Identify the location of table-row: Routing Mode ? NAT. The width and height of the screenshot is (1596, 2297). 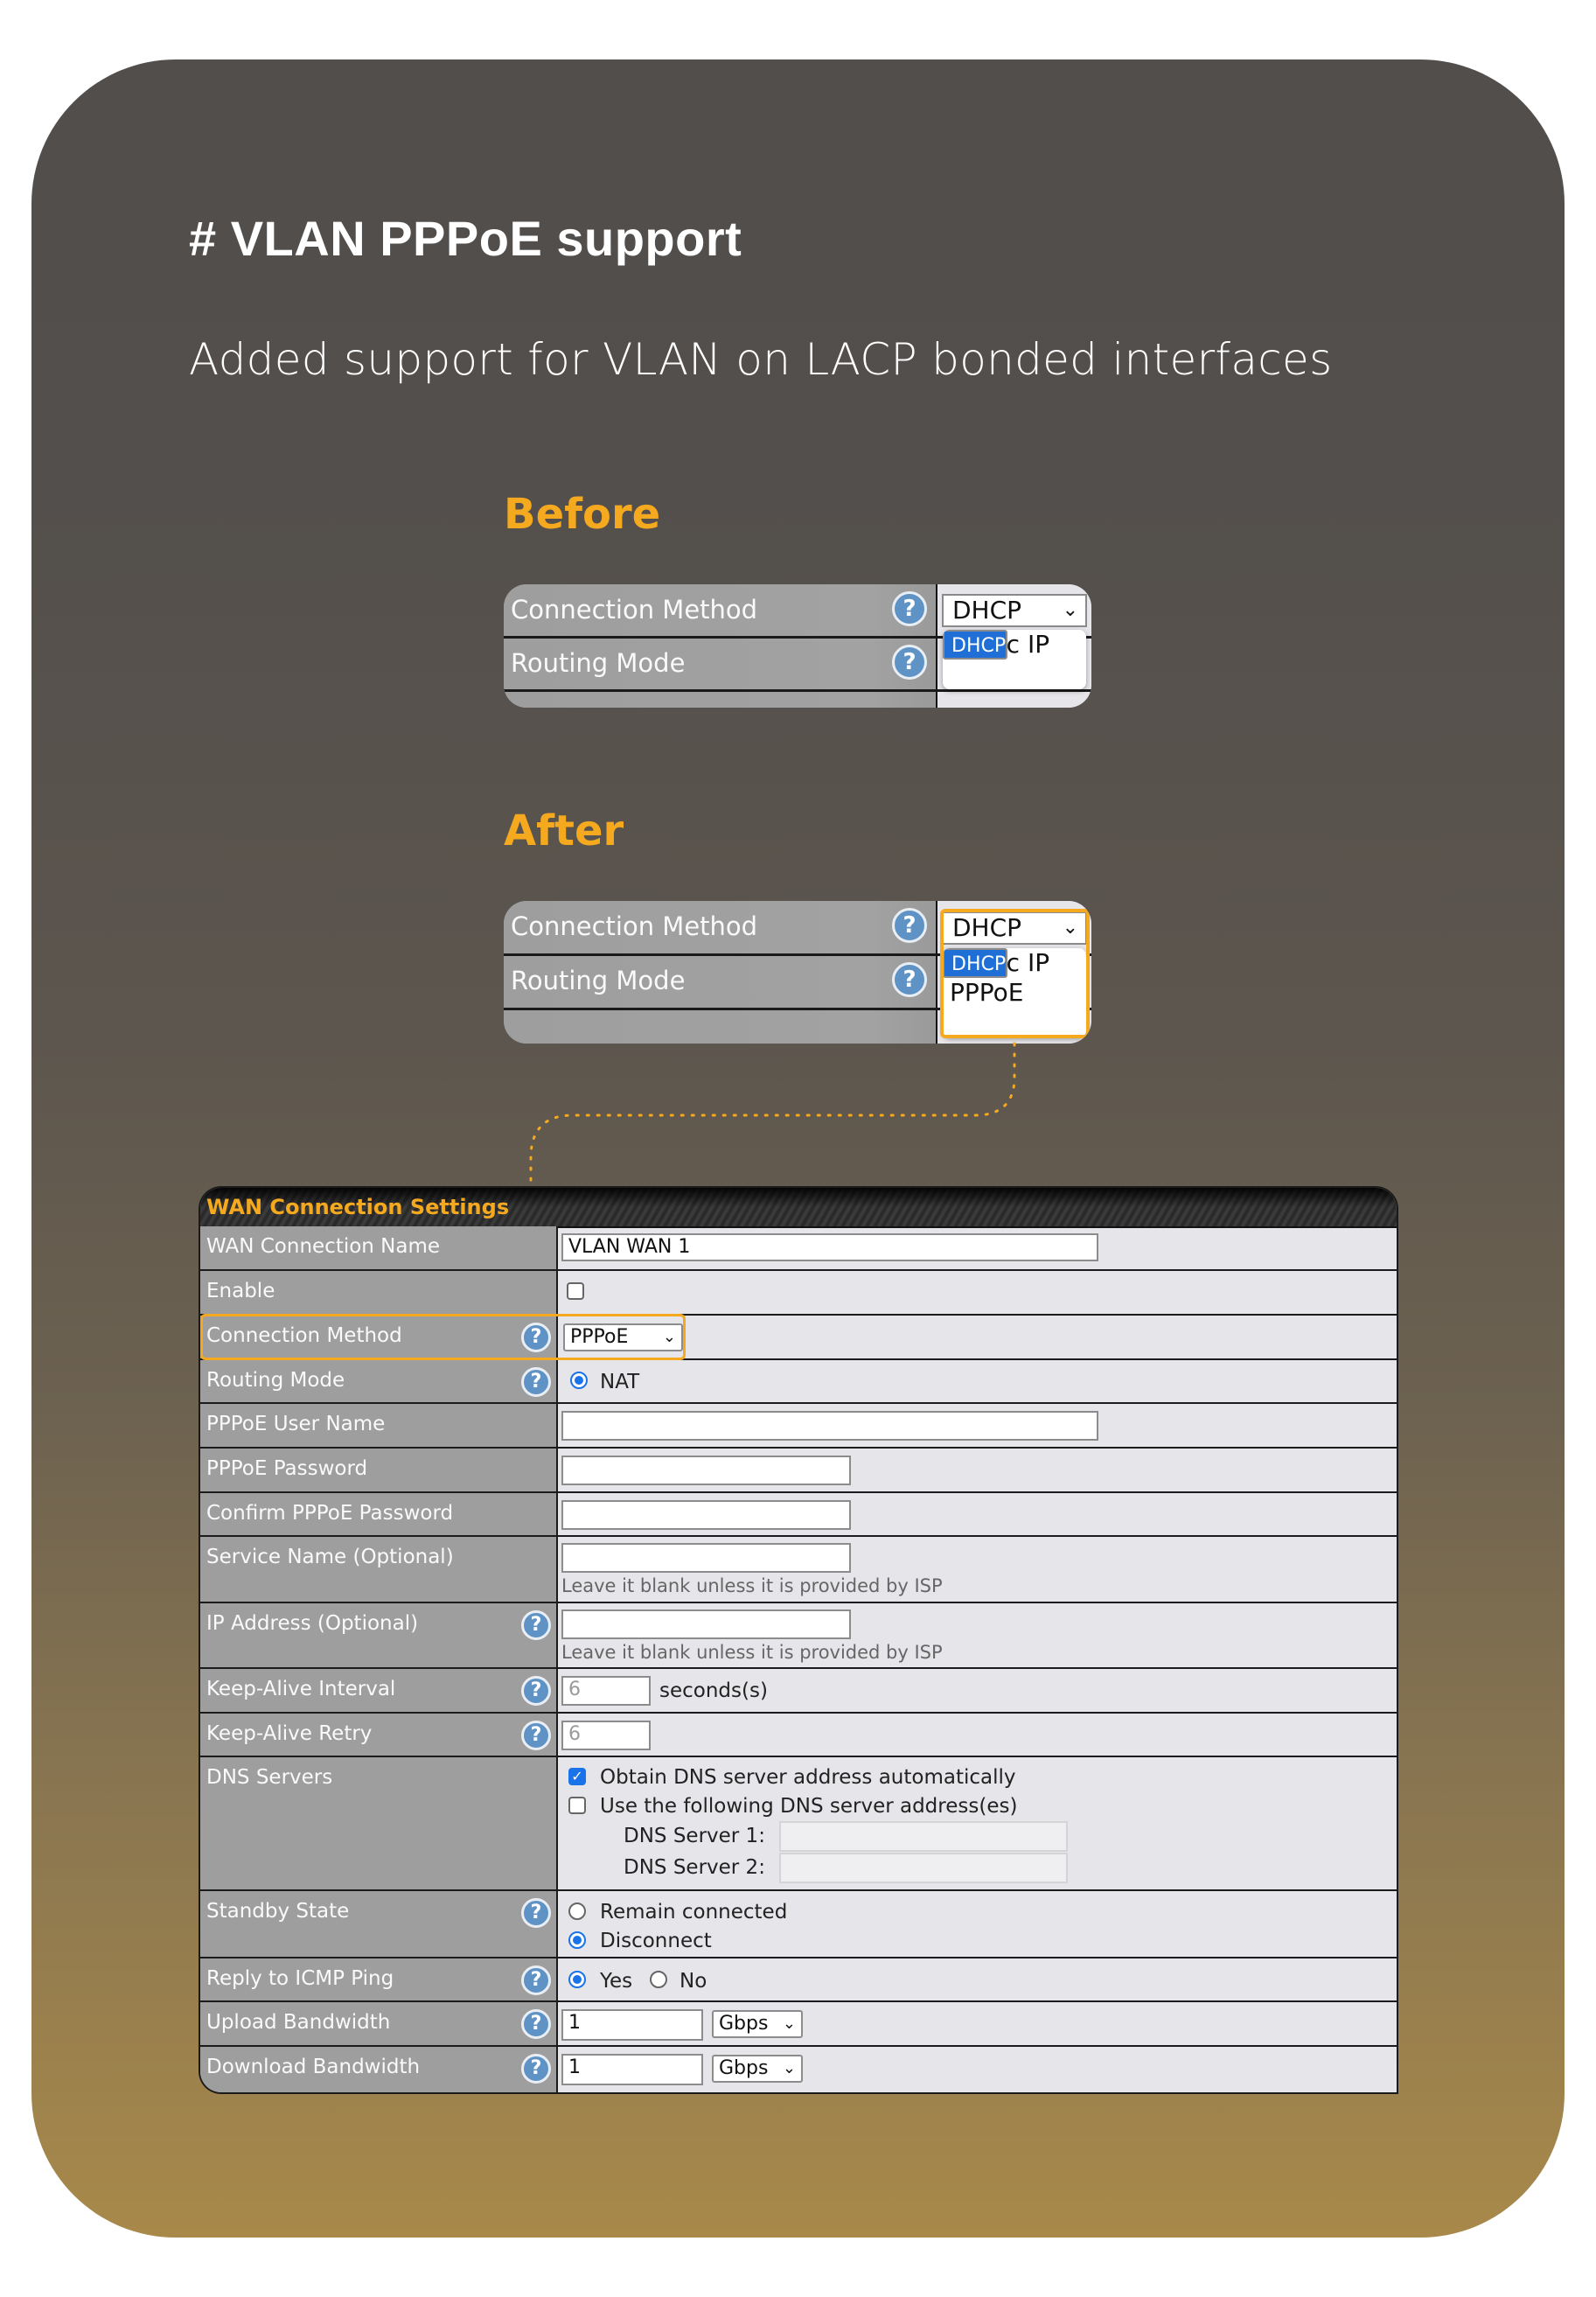
(798, 1382).